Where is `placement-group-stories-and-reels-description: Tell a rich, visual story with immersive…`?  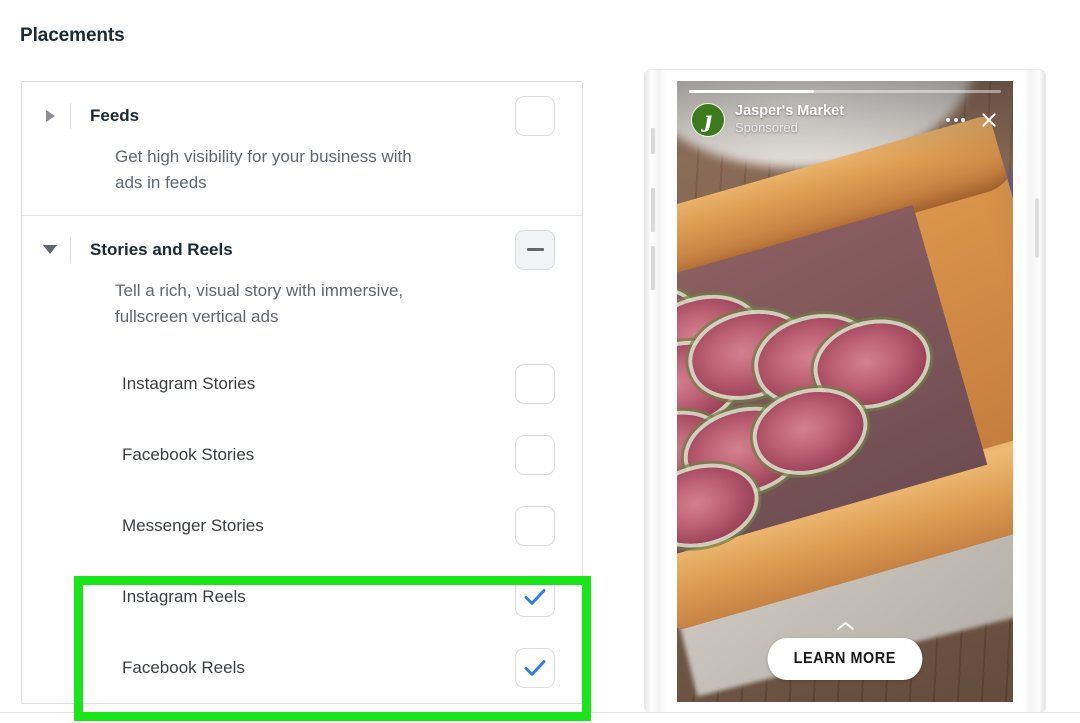
placement-group-stories-and-reels-description: Tell a rich, visual story with immersive… is located at coordinates (259, 303).